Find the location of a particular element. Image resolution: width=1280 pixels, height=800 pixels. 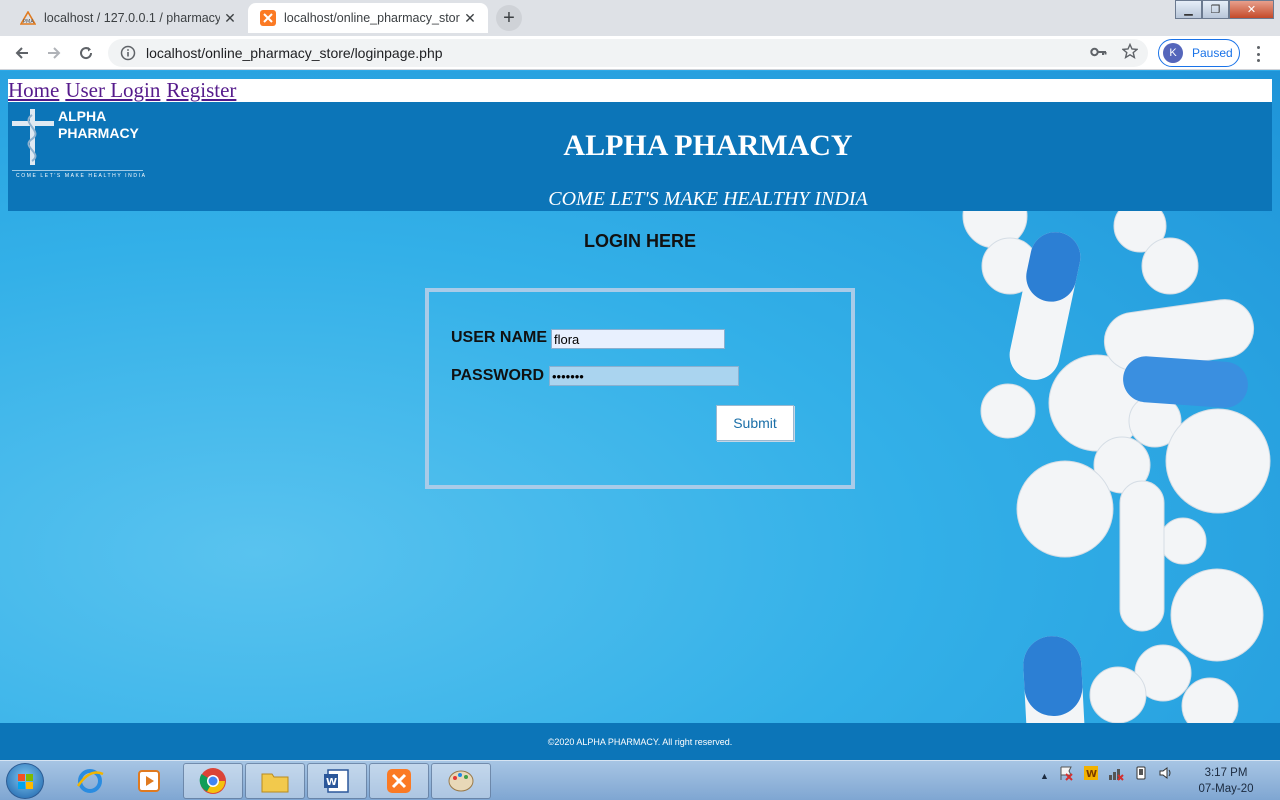

profile-button: K Paused is located at coordinates (1199, 53).